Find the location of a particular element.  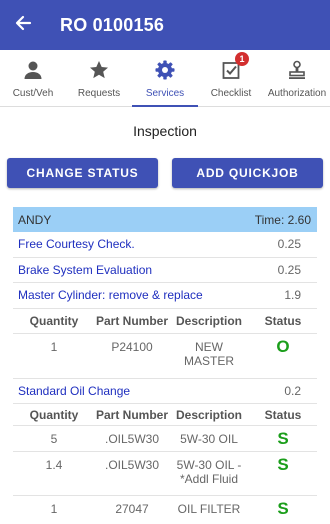

part-row: 5 .OIL5W30 5W-30 OIL S is located at coordinates (165, 439).